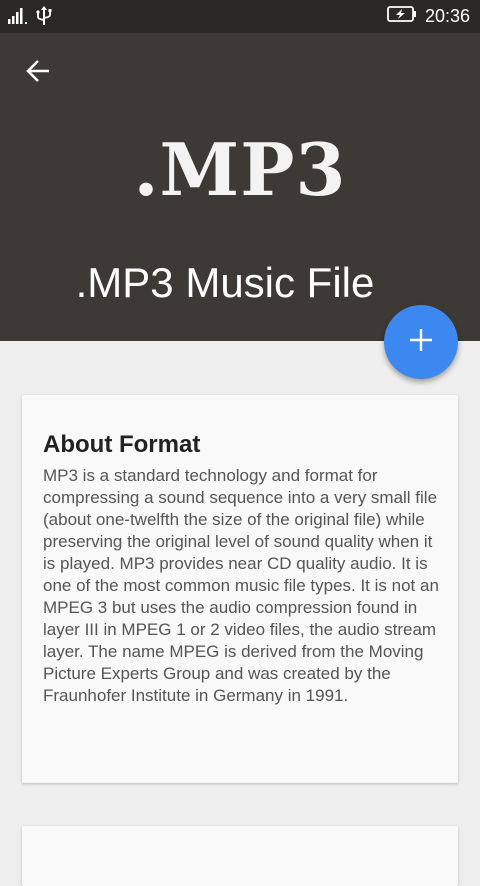 This screenshot has width=480, height=886. I want to click on add-button, so click(421, 342).